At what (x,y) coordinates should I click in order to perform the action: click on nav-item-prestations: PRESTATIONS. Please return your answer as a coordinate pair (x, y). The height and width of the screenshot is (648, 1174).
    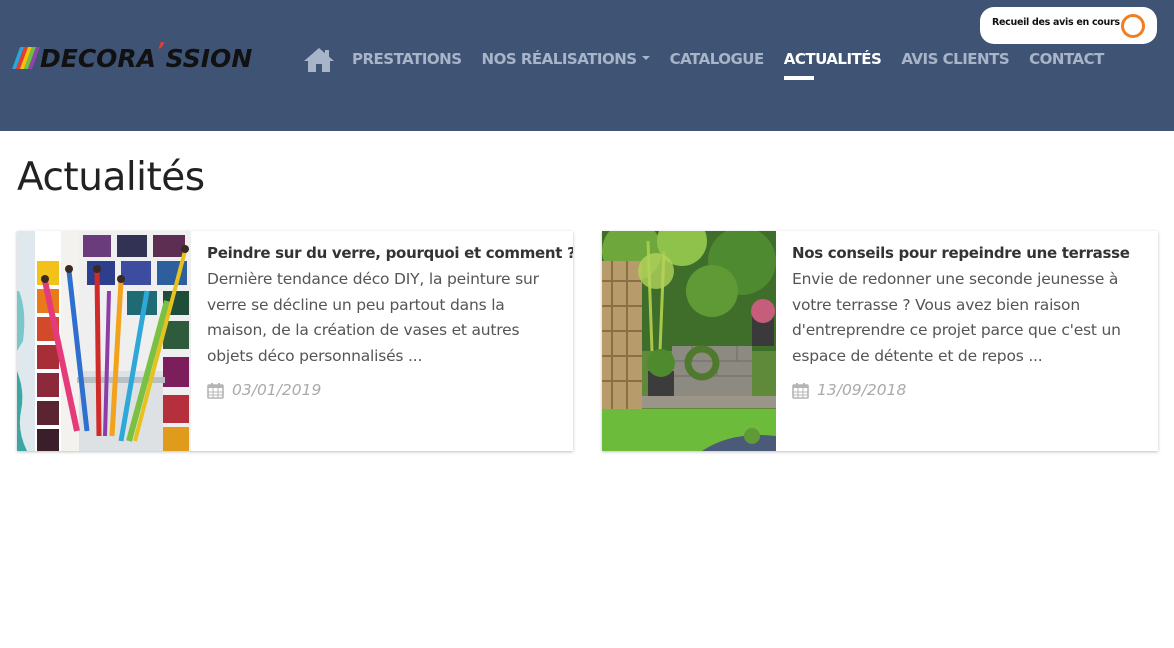
    Looking at the image, I should click on (407, 60).